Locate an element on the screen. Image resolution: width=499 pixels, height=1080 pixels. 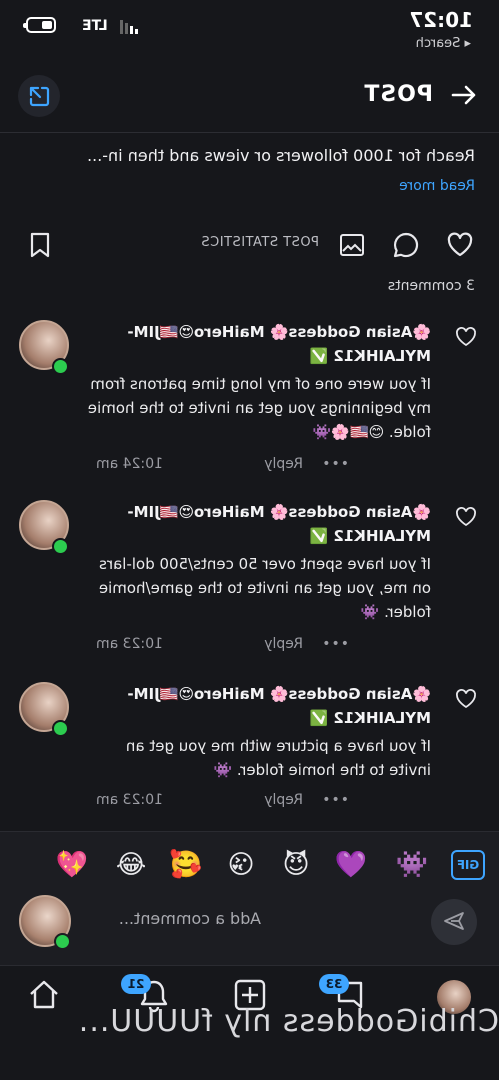
emoji-button: 🥰 is located at coordinates (186, 865).